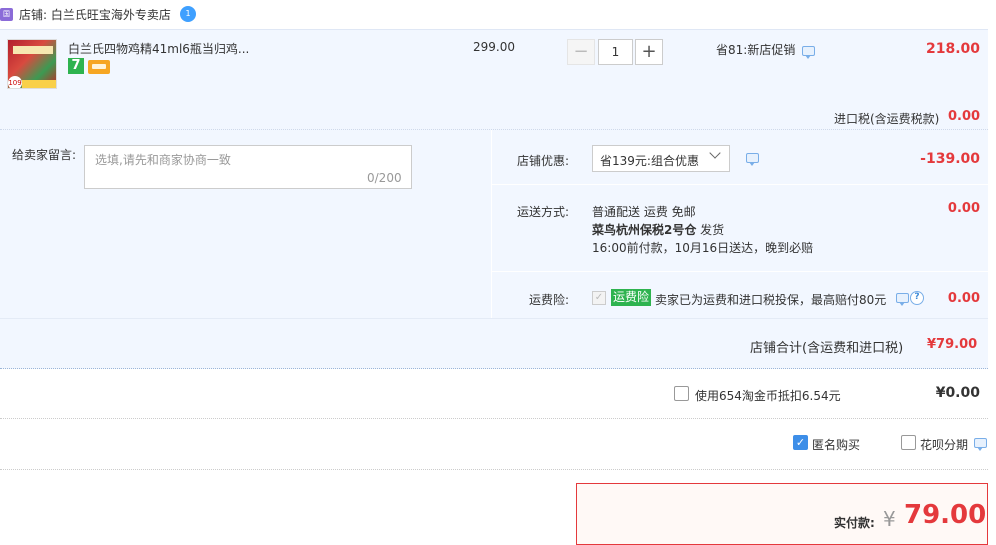  I want to click on unit-price: 299.00, so click(494, 47).